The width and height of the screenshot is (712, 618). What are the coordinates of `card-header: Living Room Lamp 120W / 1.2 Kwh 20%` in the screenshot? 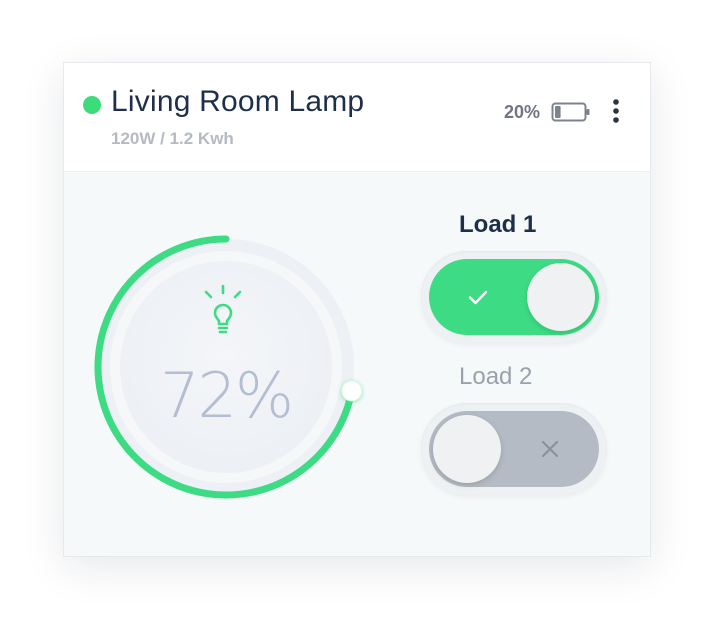 It's located at (357, 117).